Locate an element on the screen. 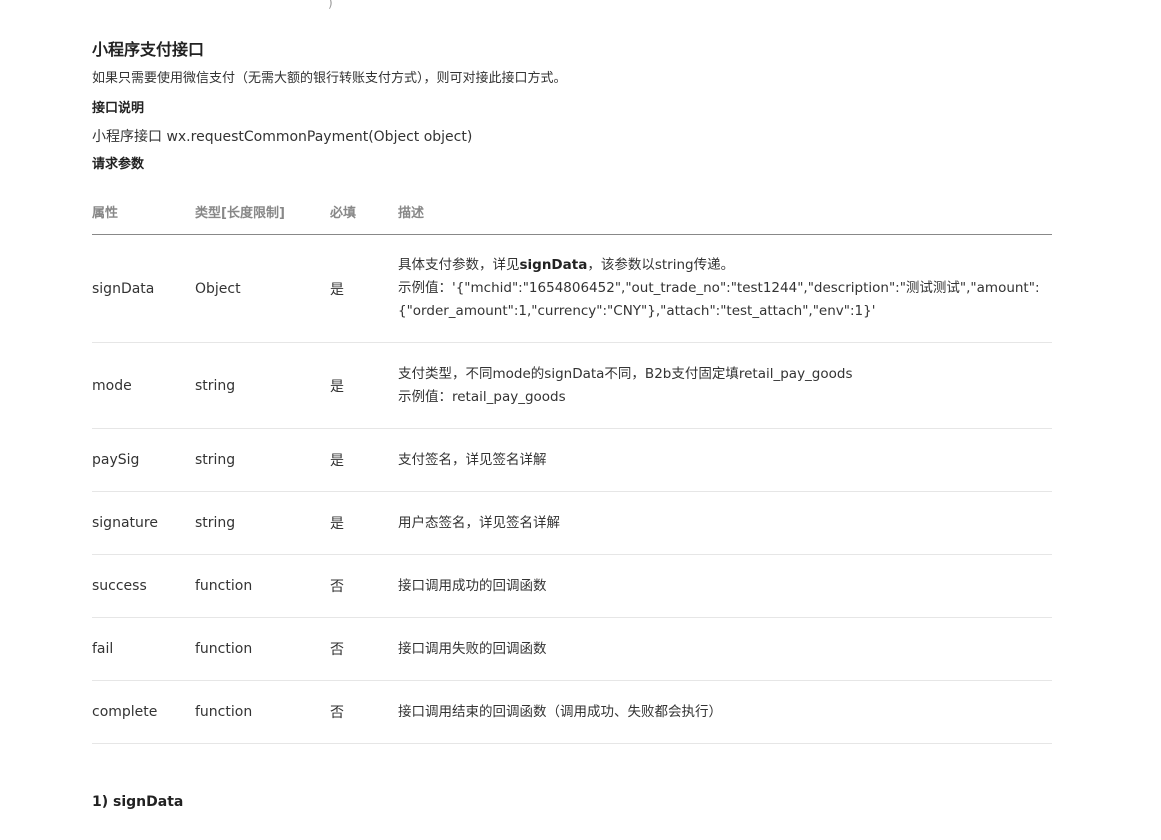 This screenshot has height=840, width=1161. description-line: 接口调用失败的回调函数 is located at coordinates (472, 648).